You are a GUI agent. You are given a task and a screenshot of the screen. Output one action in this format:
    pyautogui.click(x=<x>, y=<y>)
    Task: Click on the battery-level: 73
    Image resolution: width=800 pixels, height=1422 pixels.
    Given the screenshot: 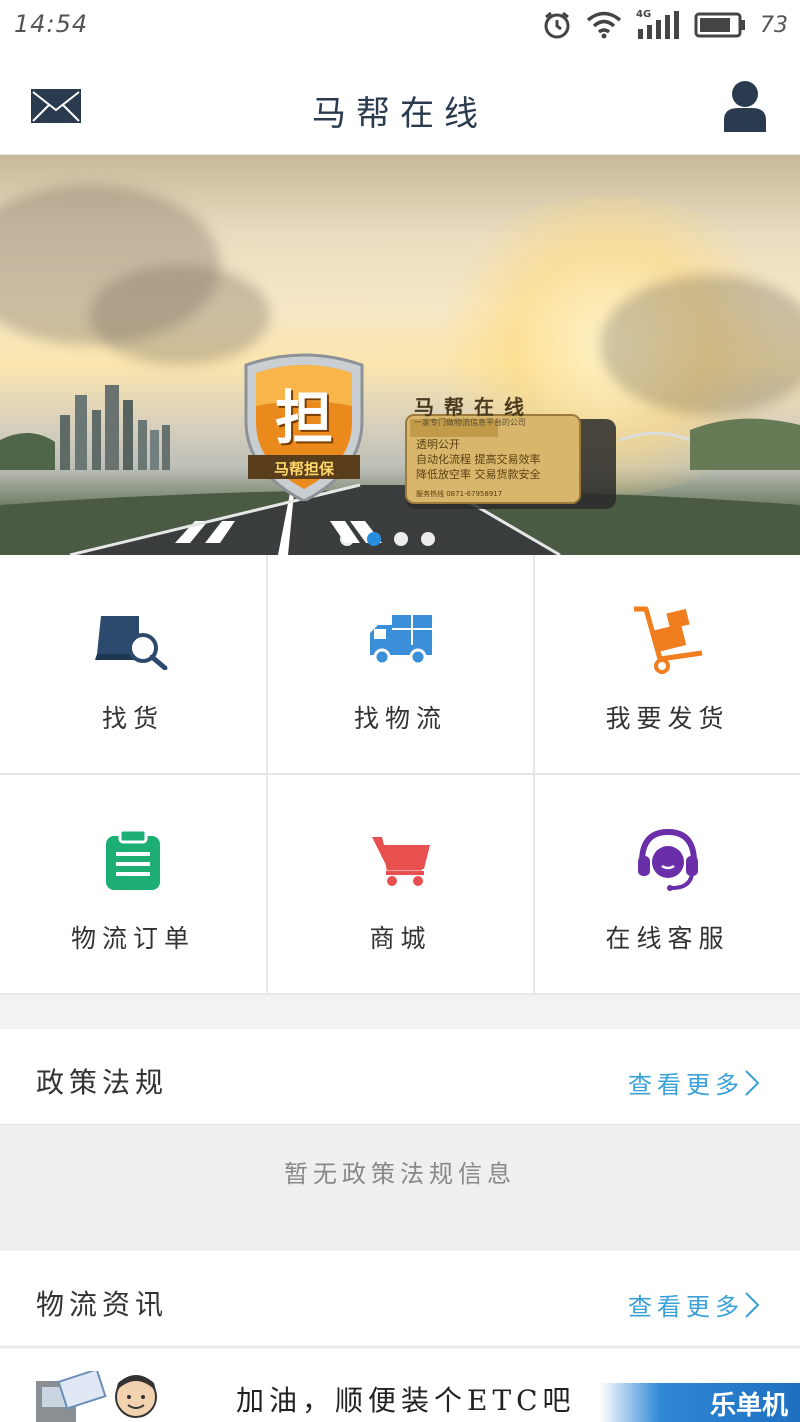 What is the action you would take?
    pyautogui.click(x=774, y=25)
    